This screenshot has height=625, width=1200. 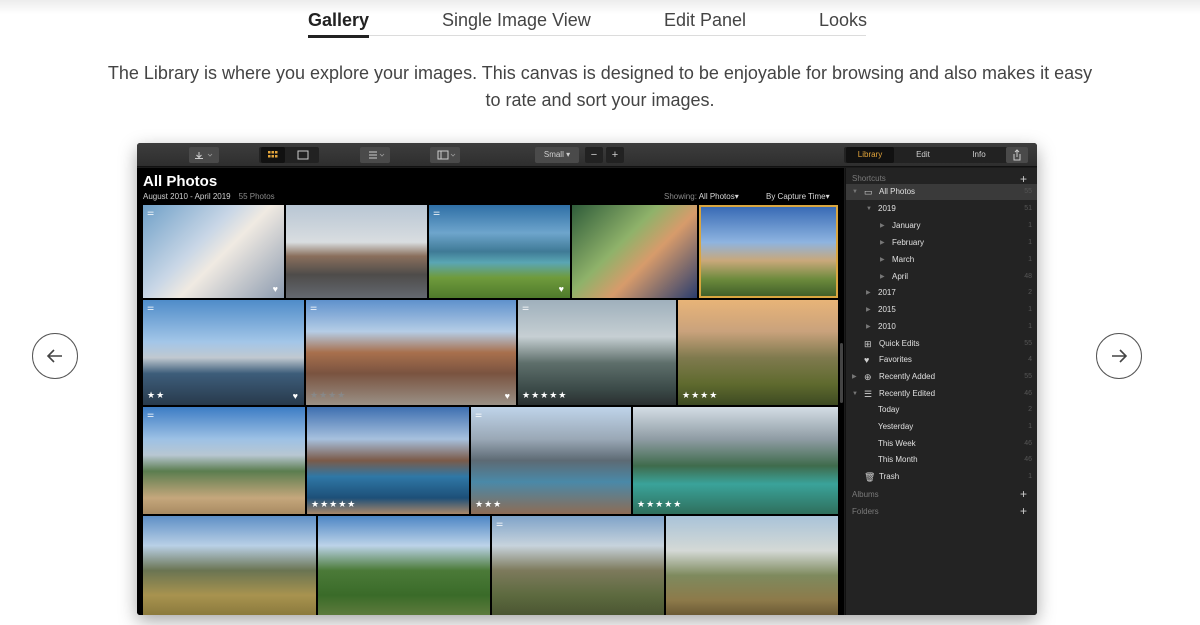 What do you see at coordinates (411, 352) in the screenshot?
I see `photo-thumbnail: ⚌ ★★★★ ♥` at bounding box center [411, 352].